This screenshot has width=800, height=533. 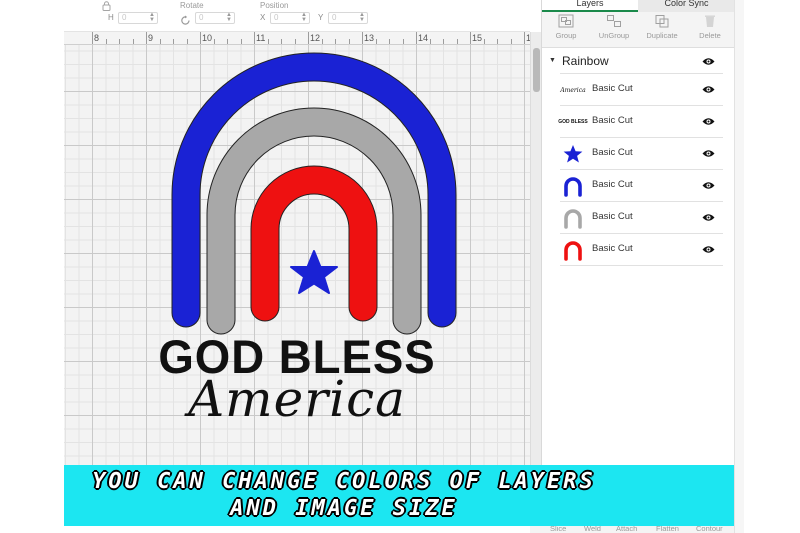 What do you see at coordinates (566, 35) in the screenshot?
I see `group-label: Group` at bounding box center [566, 35].